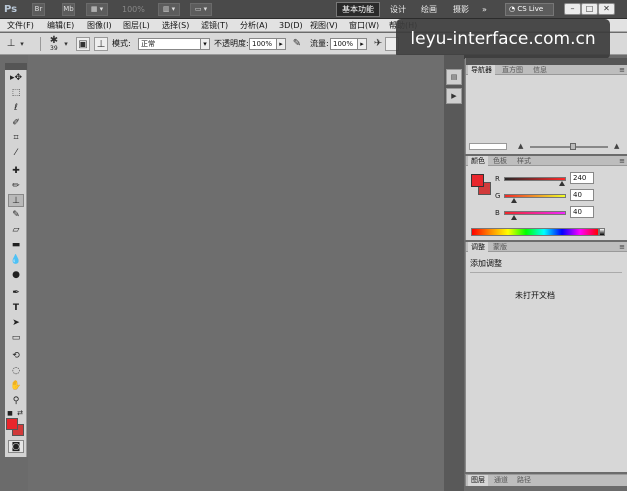  I want to click on brush-tool-icon: ✏, so click(16, 186).